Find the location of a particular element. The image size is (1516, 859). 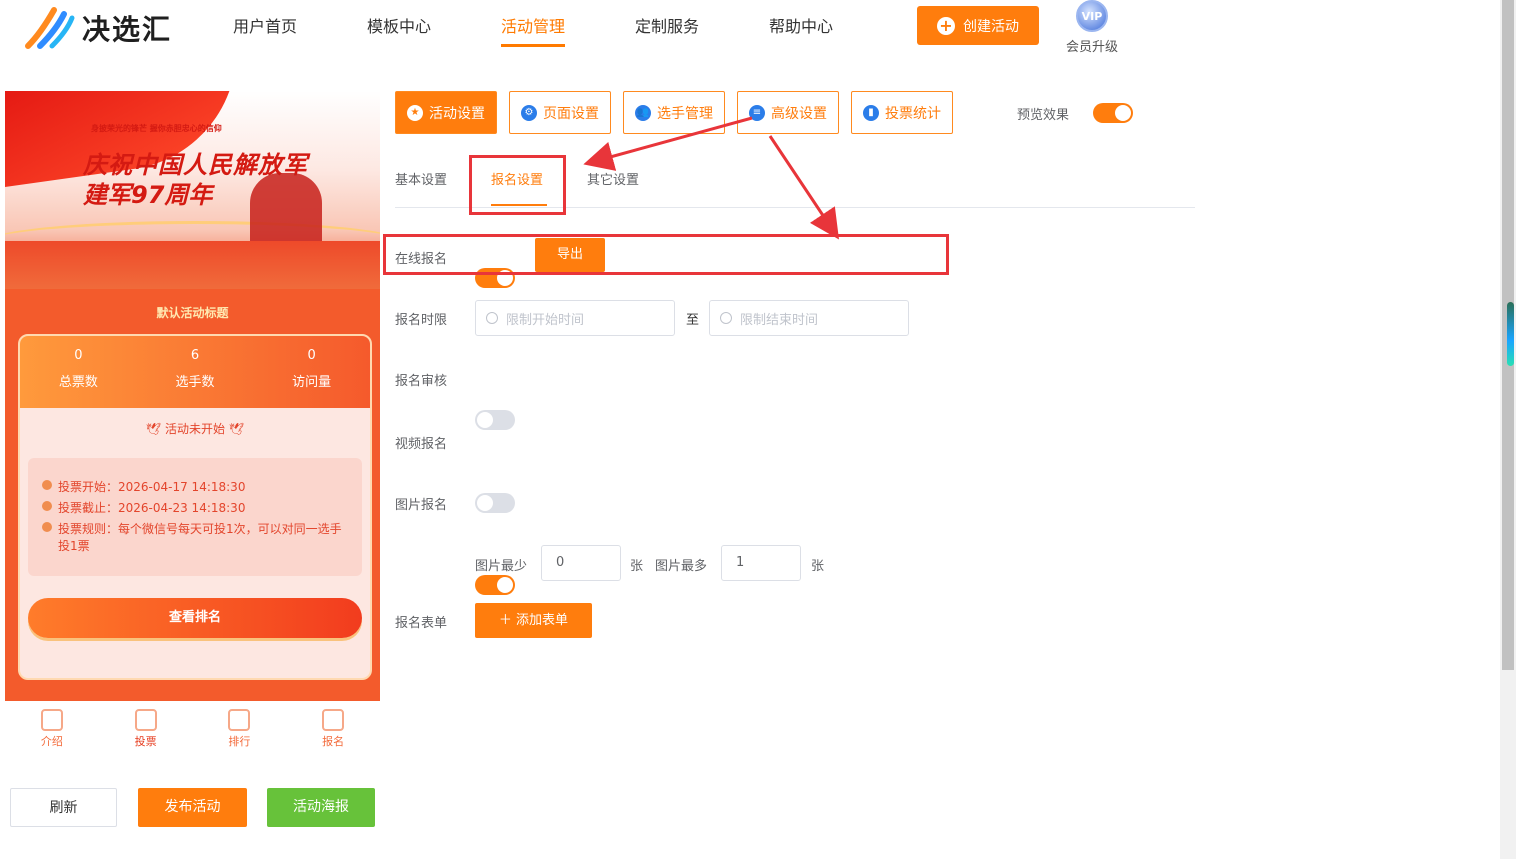

annotation-arrow-to-tab is located at coordinates (668, 143).